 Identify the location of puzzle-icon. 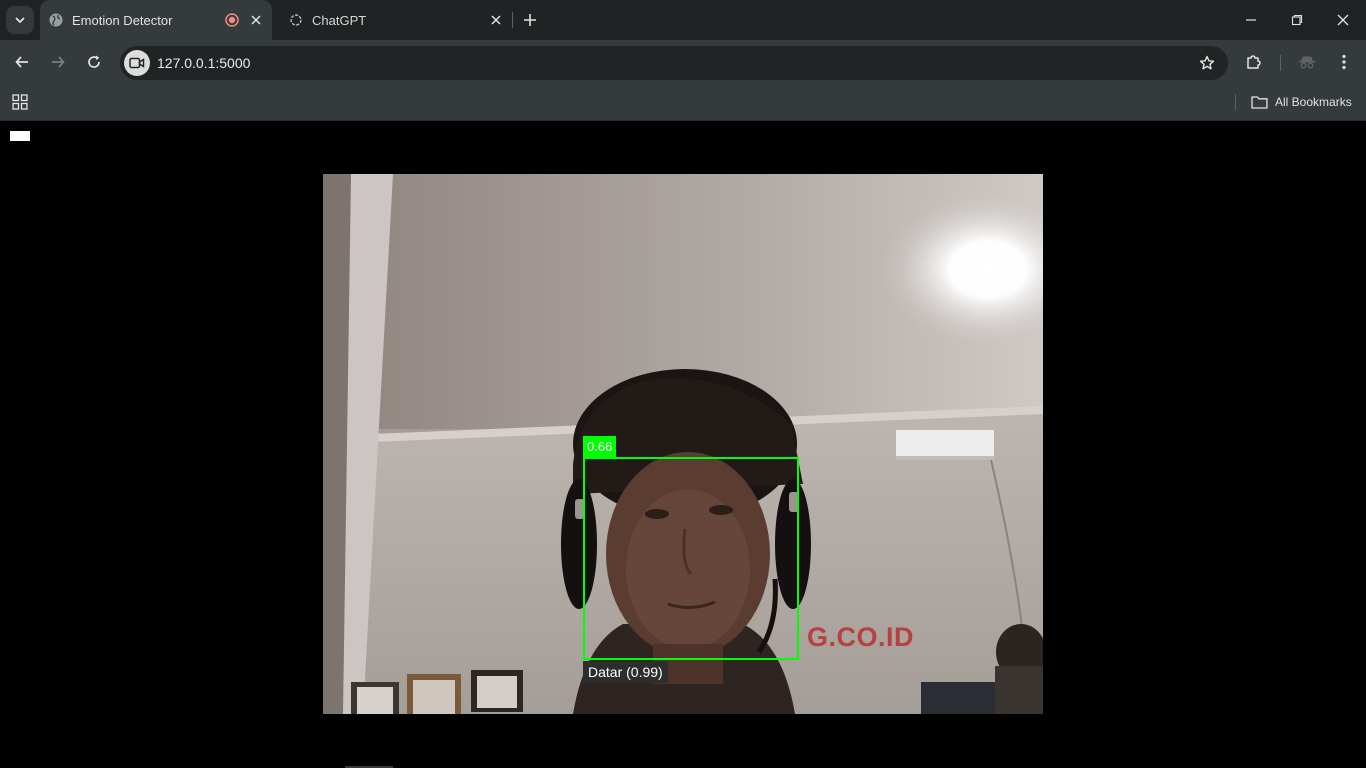
(1254, 62).